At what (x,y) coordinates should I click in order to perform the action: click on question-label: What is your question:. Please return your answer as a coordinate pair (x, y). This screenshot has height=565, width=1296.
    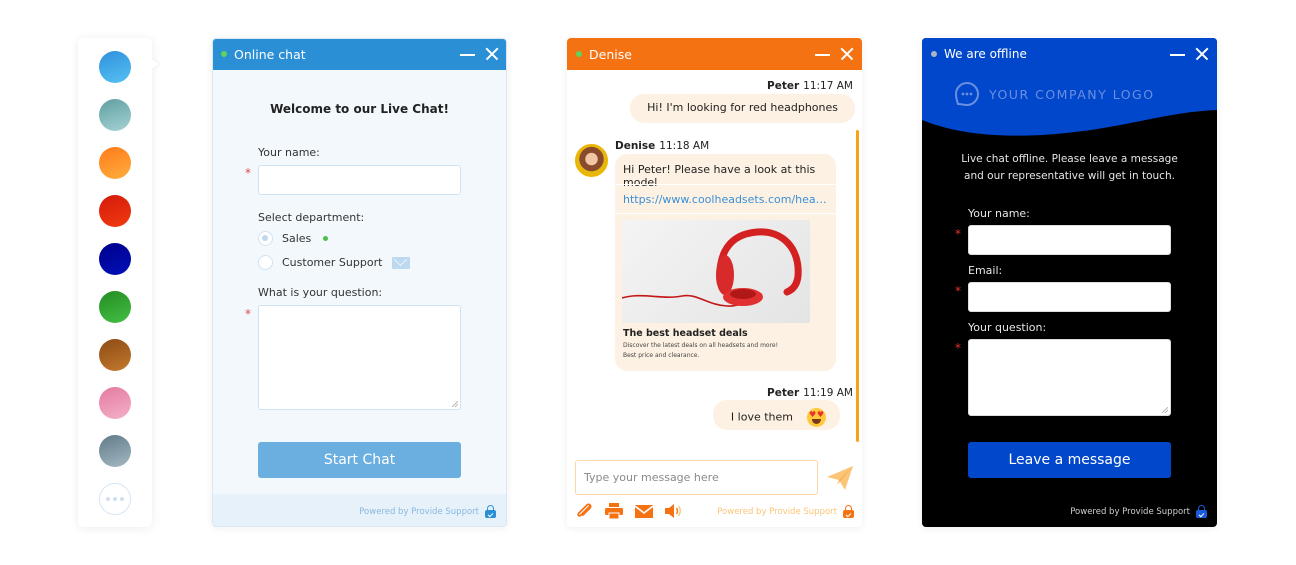
    Looking at the image, I should click on (320, 292).